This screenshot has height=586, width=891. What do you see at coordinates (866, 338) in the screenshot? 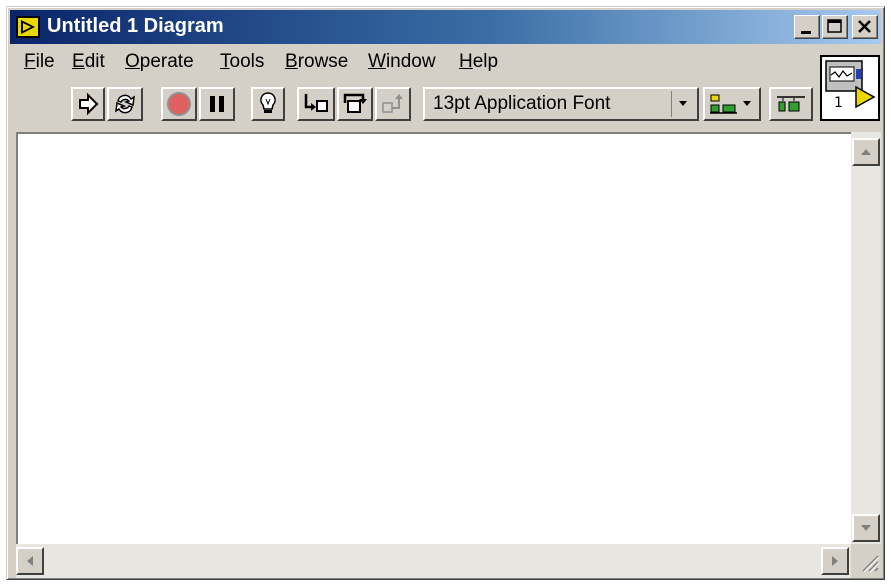
I see `vertical-scrollbar` at bounding box center [866, 338].